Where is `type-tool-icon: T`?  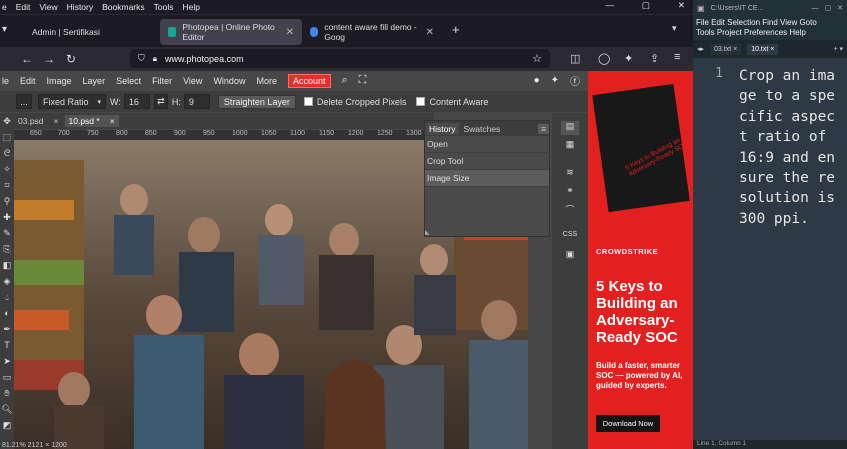 type-tool-icon: T is located at coordinates (7, 345).